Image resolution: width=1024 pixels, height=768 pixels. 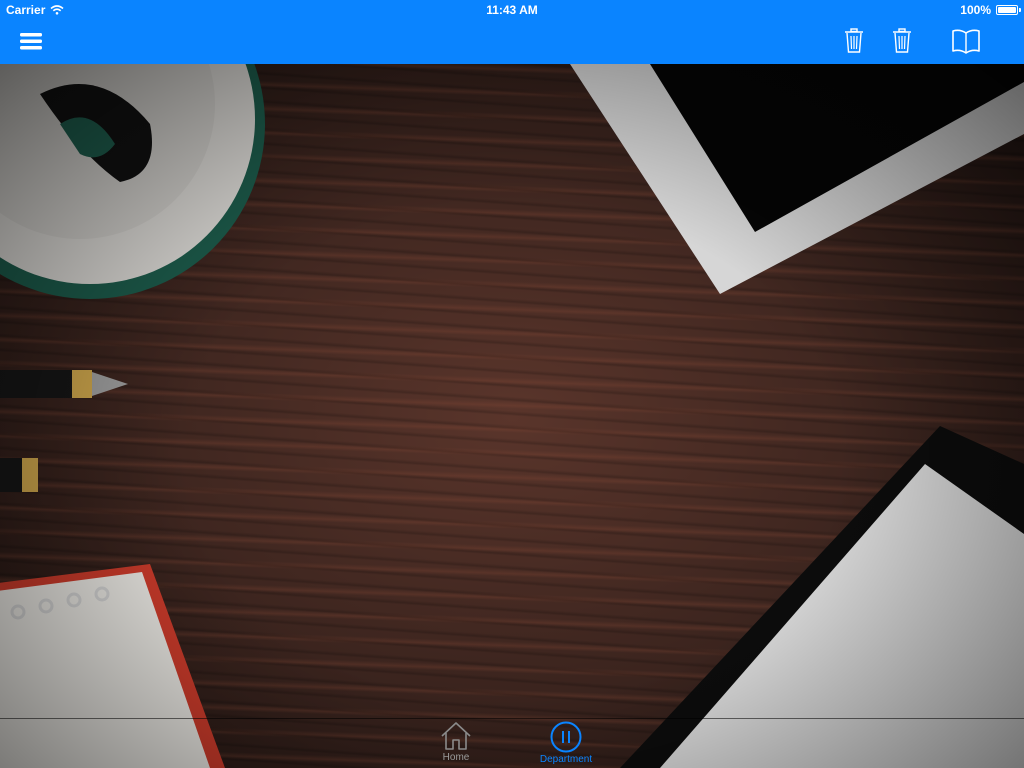 I want to click on delete-all-button, so click(x=902, y=41).